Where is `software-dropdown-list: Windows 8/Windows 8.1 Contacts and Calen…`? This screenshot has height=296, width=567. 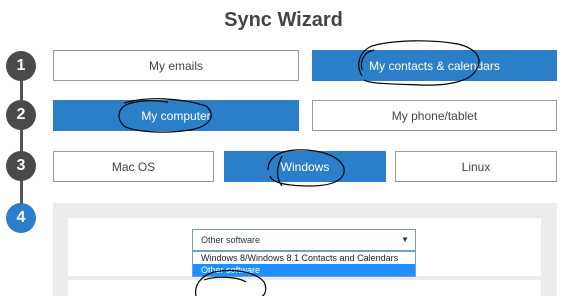 software-dropdown-list: Windows 8/Windows 8.1 Contacts and Calen… is located at coordinates (304, 264).